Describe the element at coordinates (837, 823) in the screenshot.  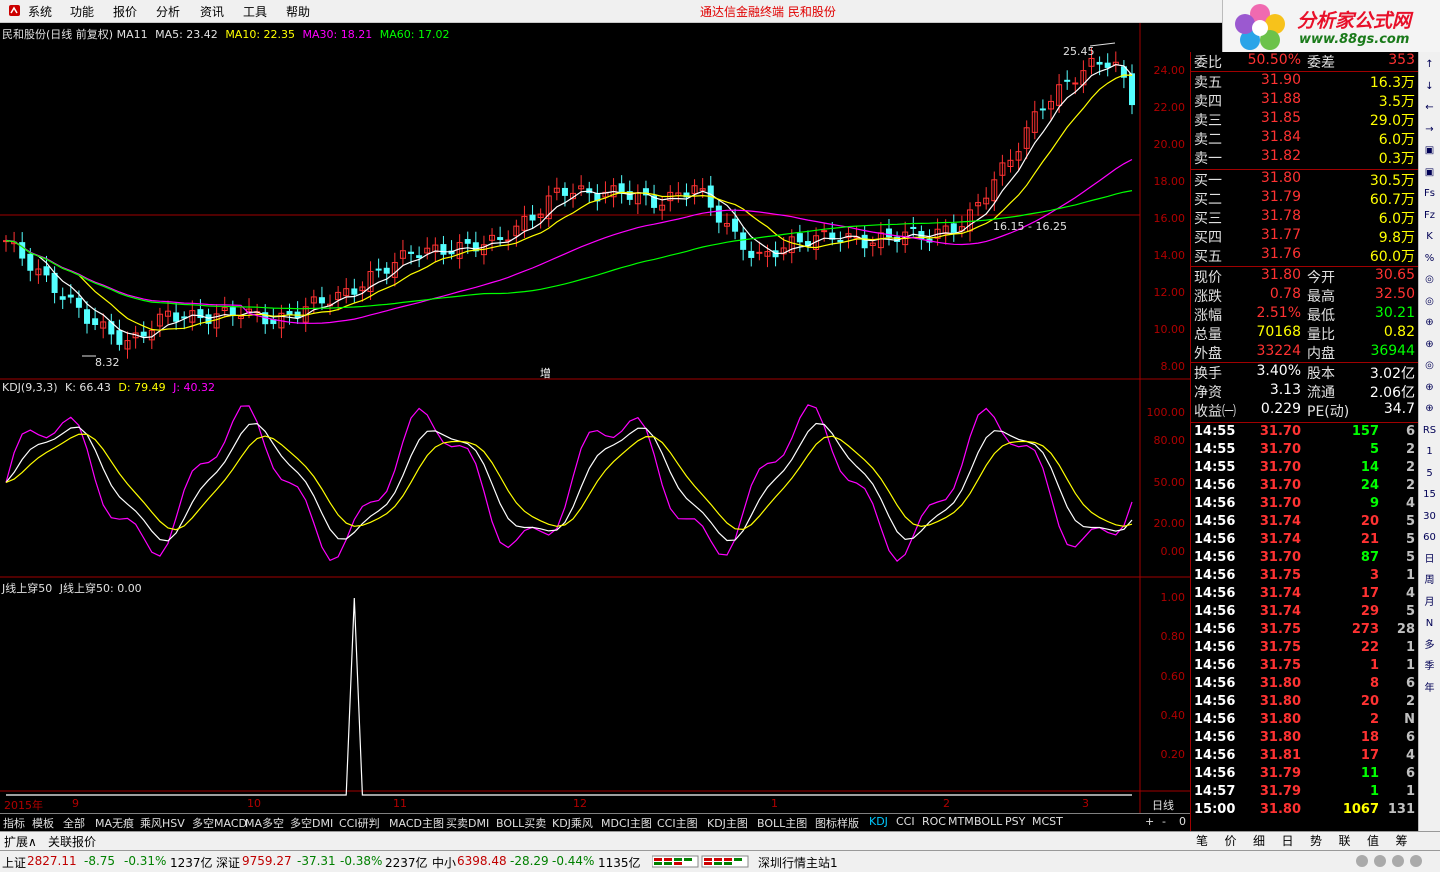
I see `indicator-tab: 图标样版` at that location.